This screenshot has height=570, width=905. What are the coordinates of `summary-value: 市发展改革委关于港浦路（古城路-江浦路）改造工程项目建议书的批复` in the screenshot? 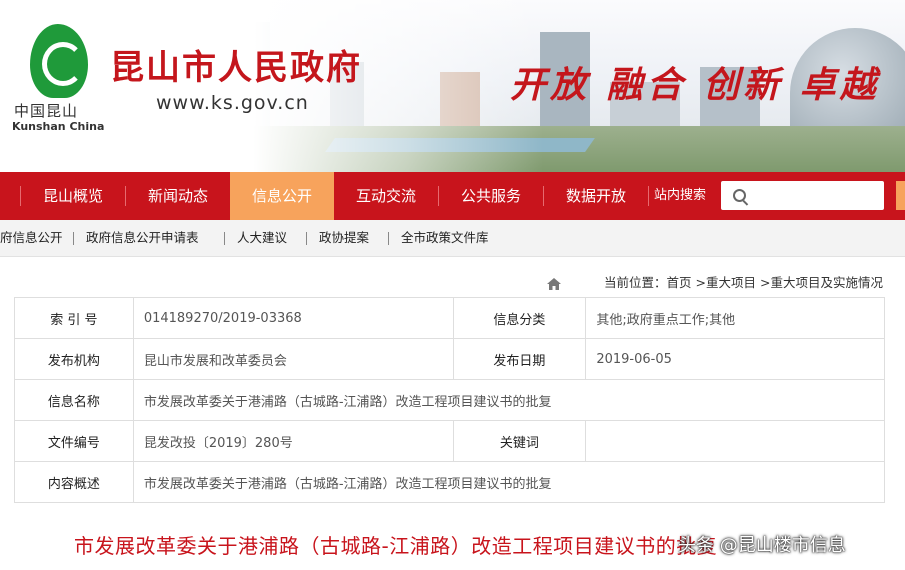 It's located at (509, 482).